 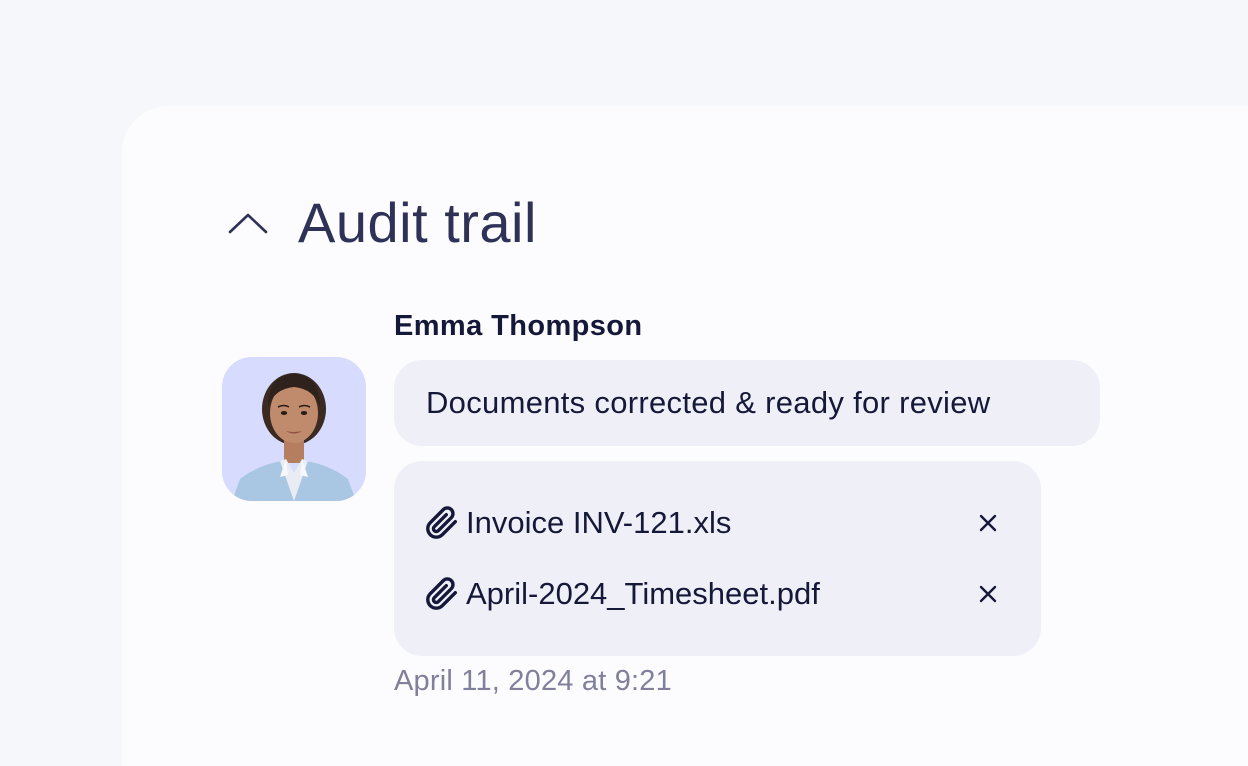 What do you see at coordinates (599, 522) in the screenshot?
I see `attachment-name: Invoice INV-121.xls` at bounding box center [599, 522].